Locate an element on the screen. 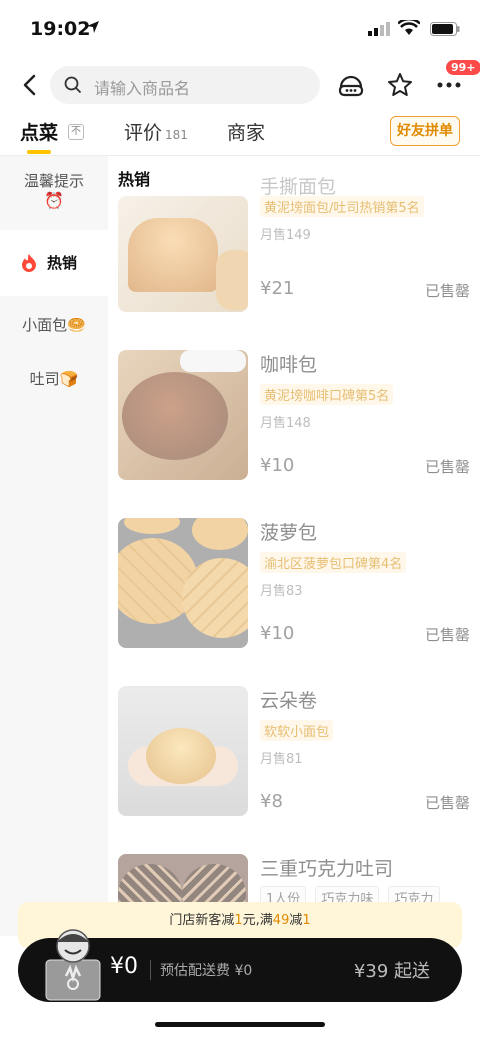 Image resolution: width=480 pixels, height=1039 pixels. product-tag: 渝北区菠萝包口碑第4名 is located at coordinates (333, 562).